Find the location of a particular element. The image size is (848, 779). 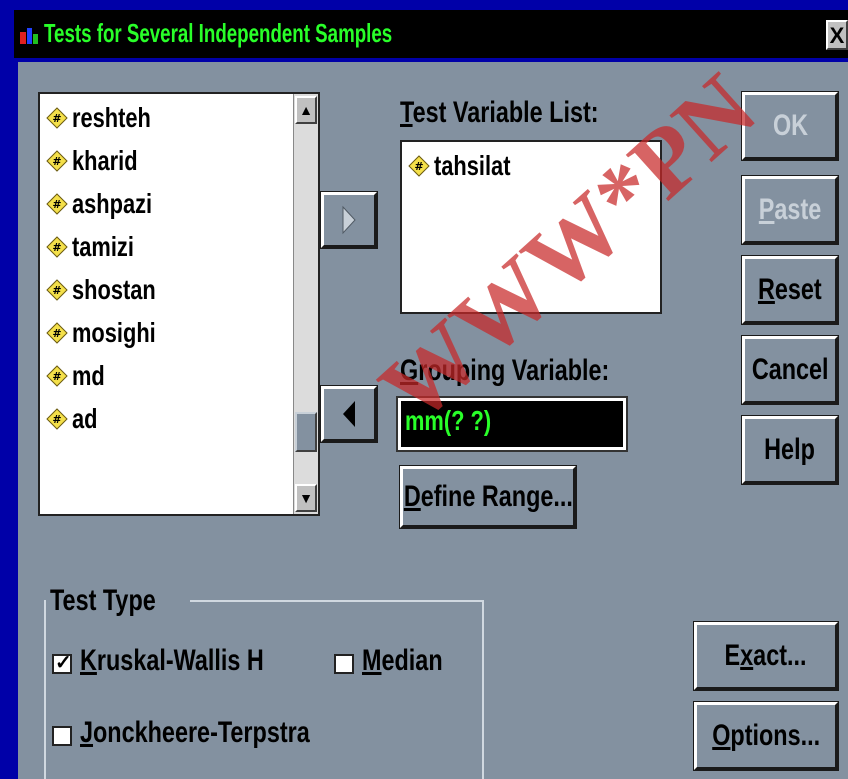

list-item: # tahsilat is located at coordinates (470, 166).